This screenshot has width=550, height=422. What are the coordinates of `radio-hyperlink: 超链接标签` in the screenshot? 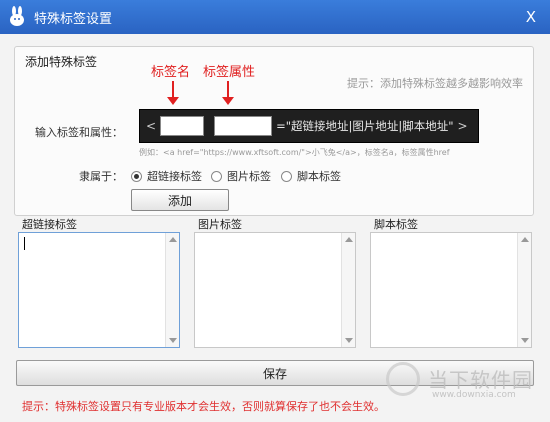 It's located at (166, 176).